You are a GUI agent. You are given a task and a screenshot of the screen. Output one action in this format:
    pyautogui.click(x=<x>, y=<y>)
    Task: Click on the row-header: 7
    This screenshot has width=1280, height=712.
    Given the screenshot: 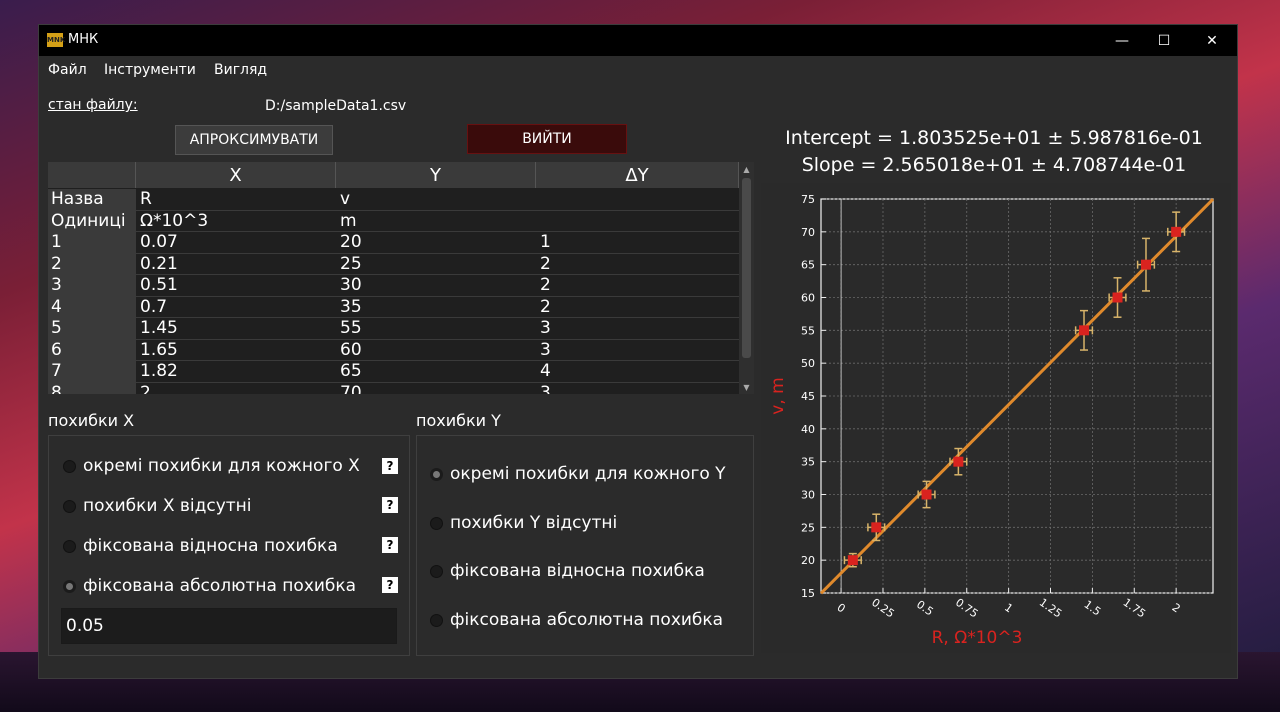 What is the action you would take?
    pyautogui.click(x=92, y=372)
    